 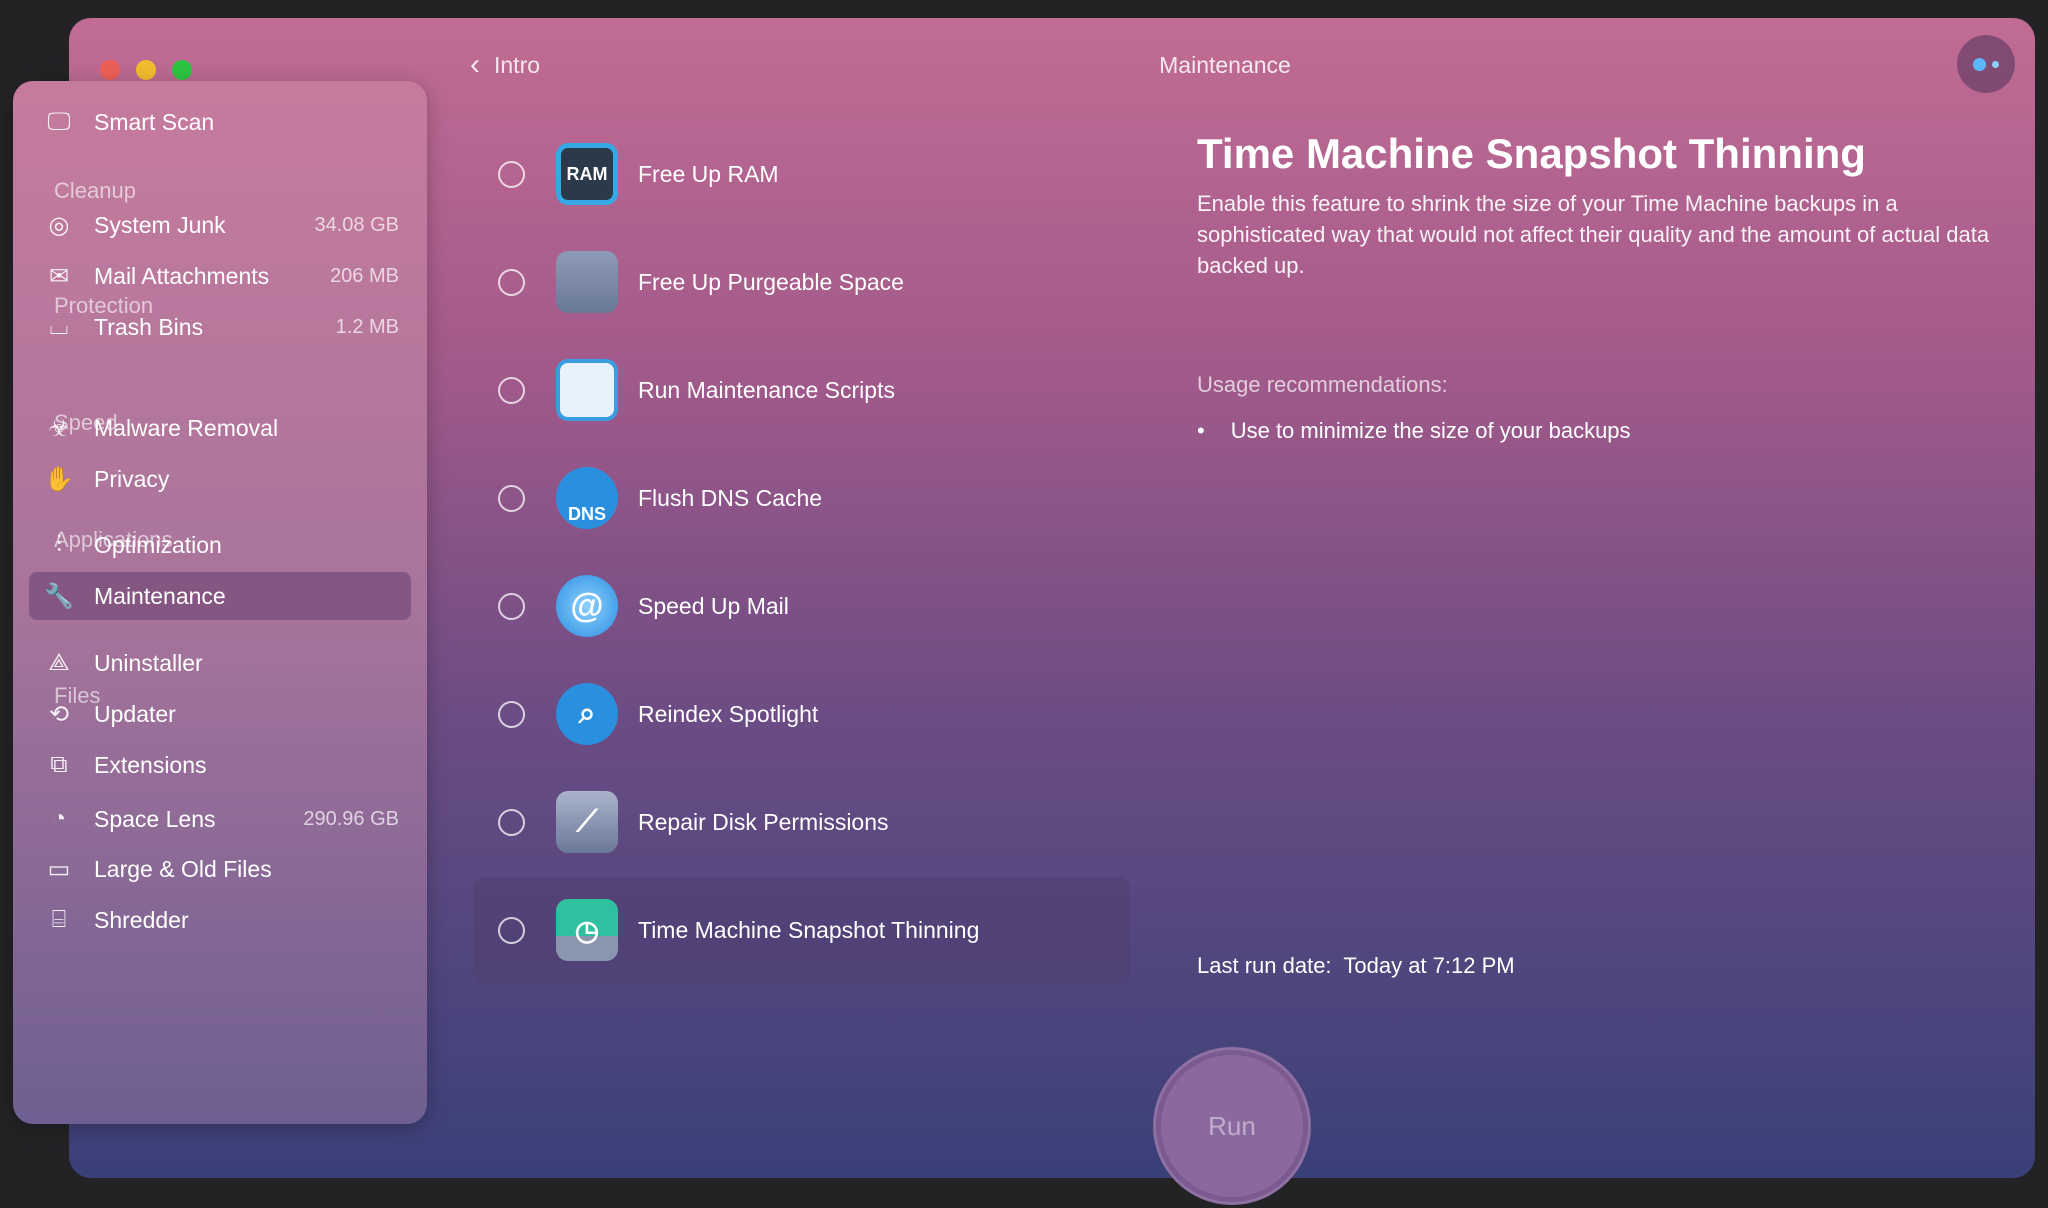 What do you see at coordinates (59, 764) in the screenshot?
I see `extensions-icon: ⧉` at bounding box center [59, 764].